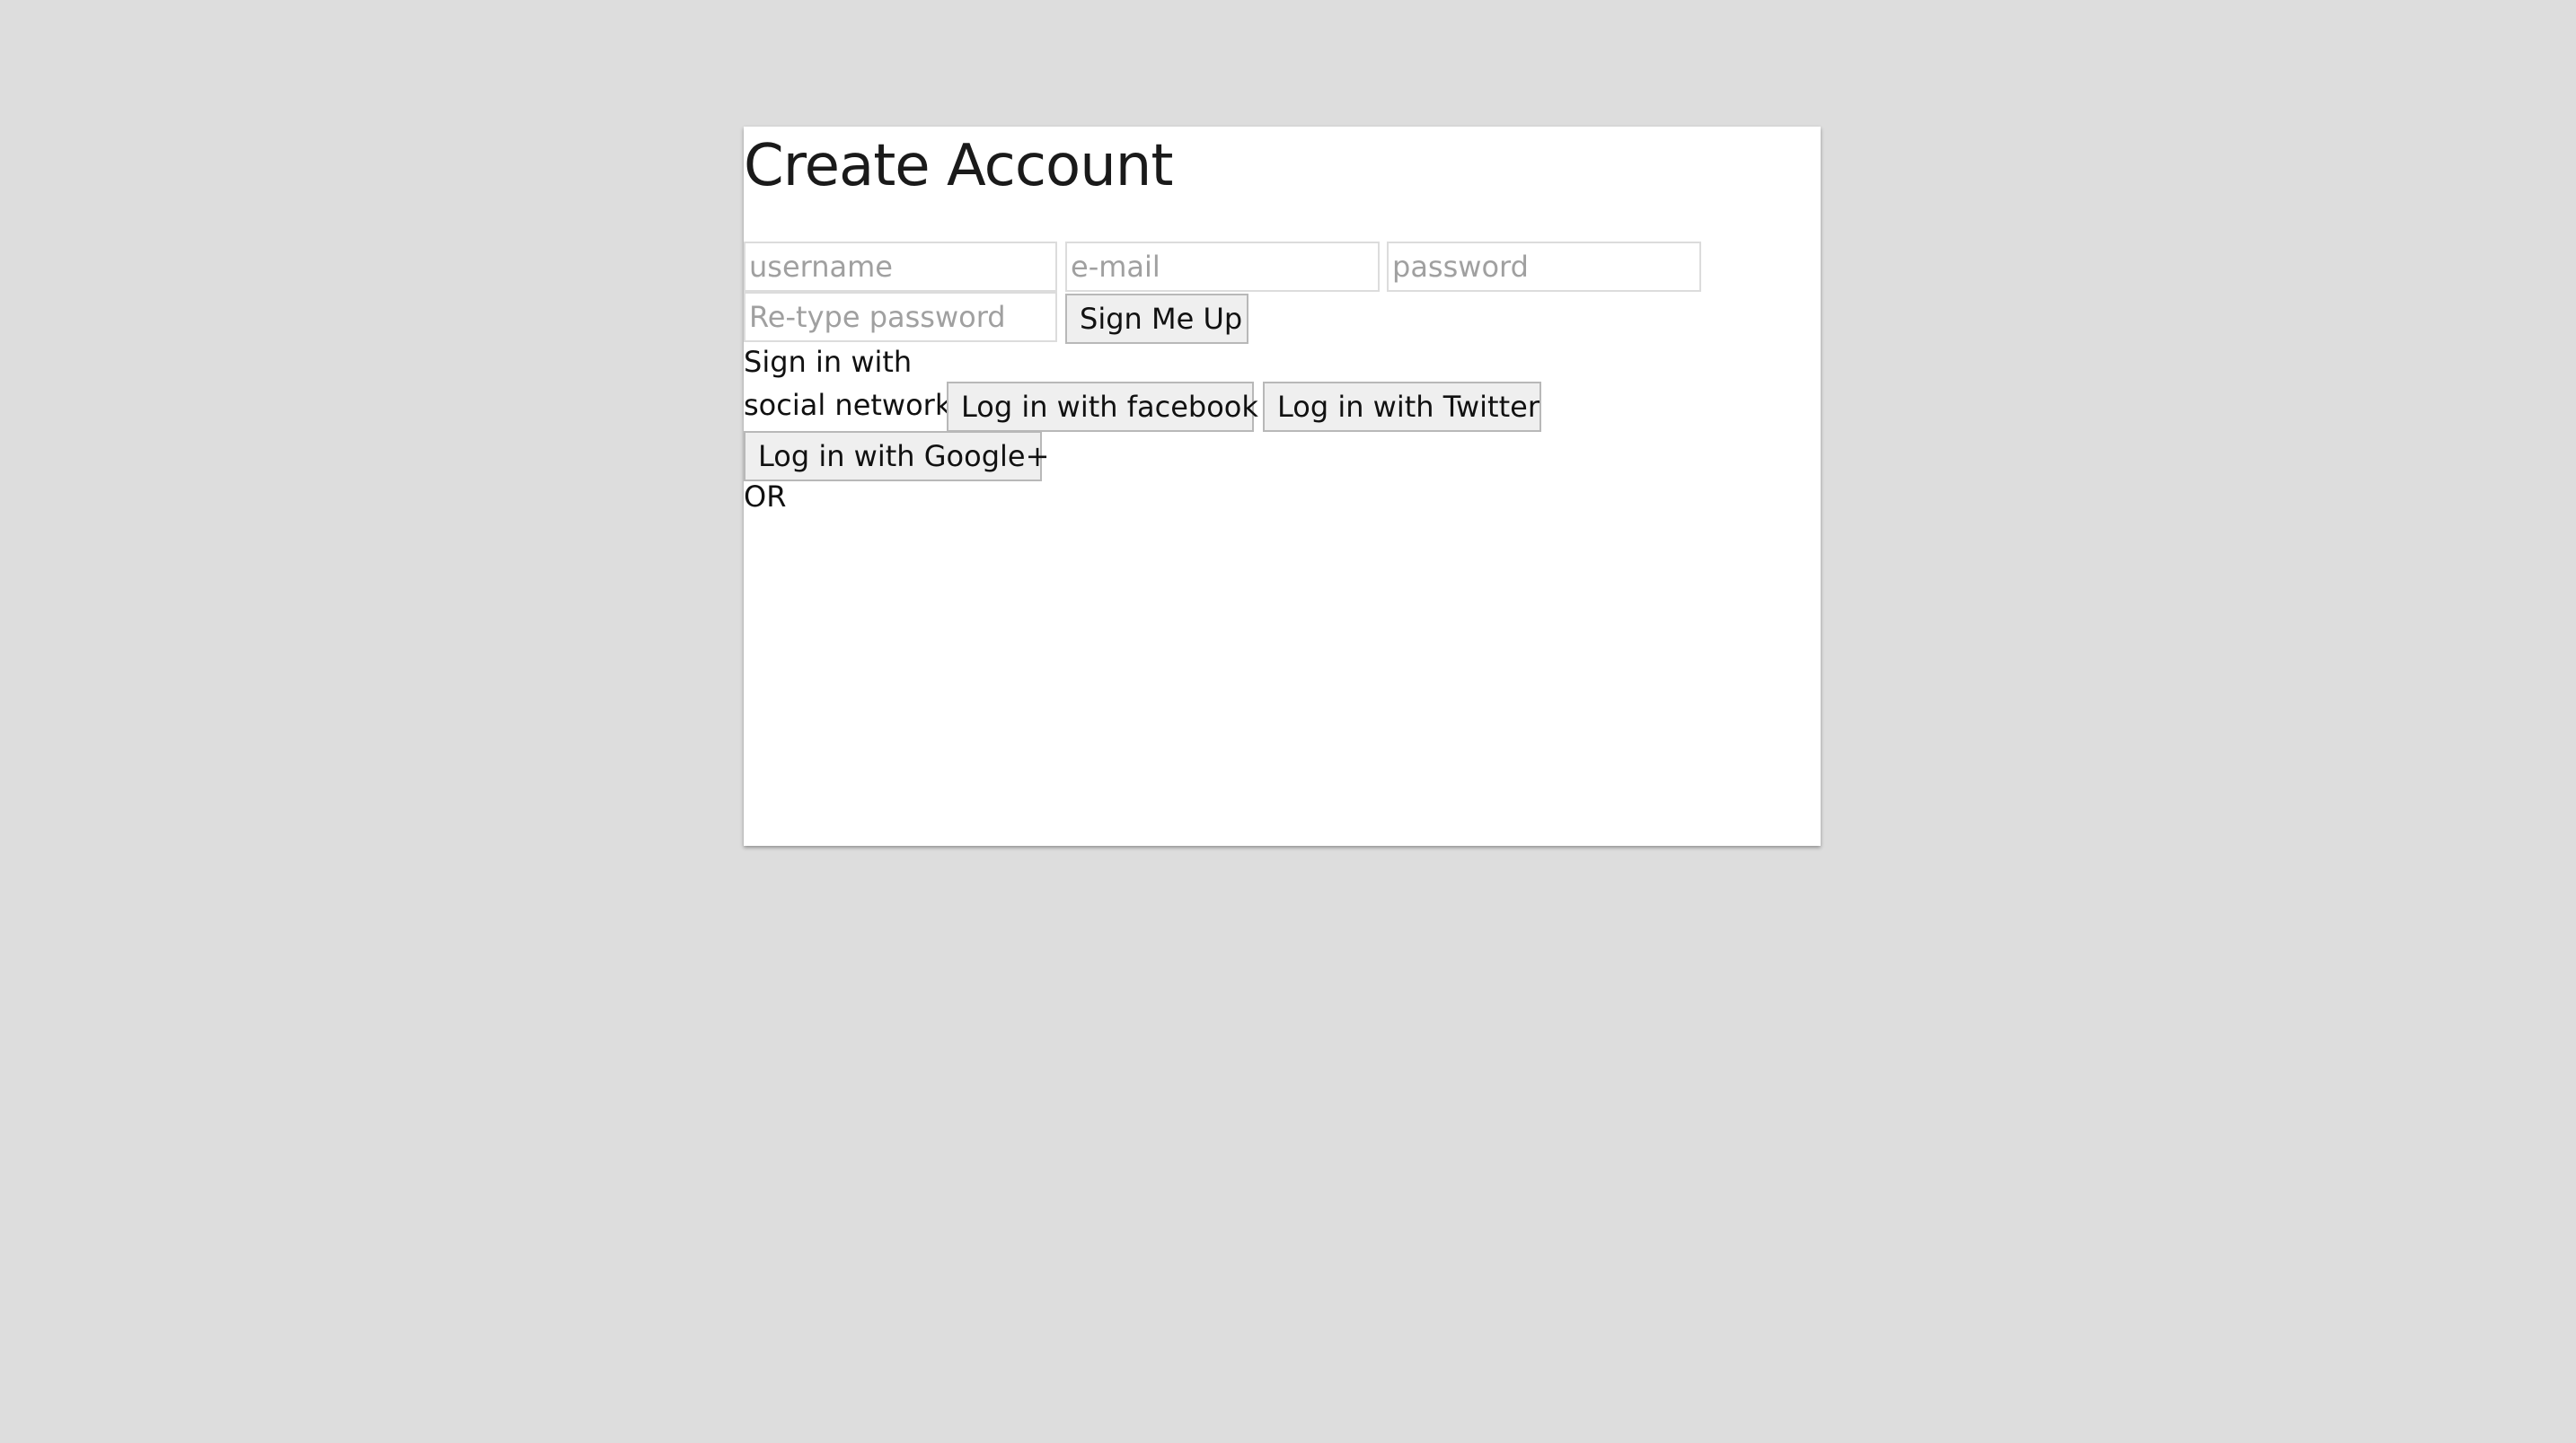 Image resolution: width=2576 pixels, height=1443 pixels. Describe the element at coordinates (1544, 267) in the screenshot. I see `password-input` at that location.